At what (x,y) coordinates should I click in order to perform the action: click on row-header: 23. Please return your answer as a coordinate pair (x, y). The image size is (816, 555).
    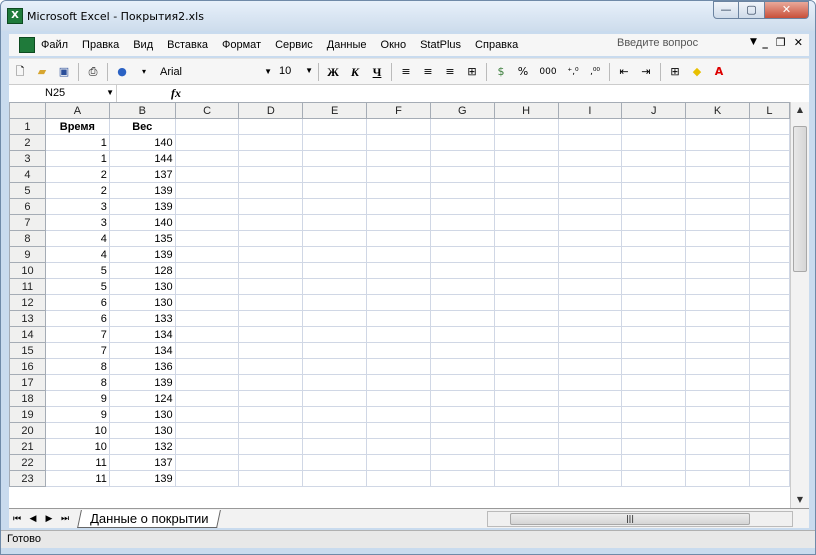
    Looking at the image, I should click on (27, 478).